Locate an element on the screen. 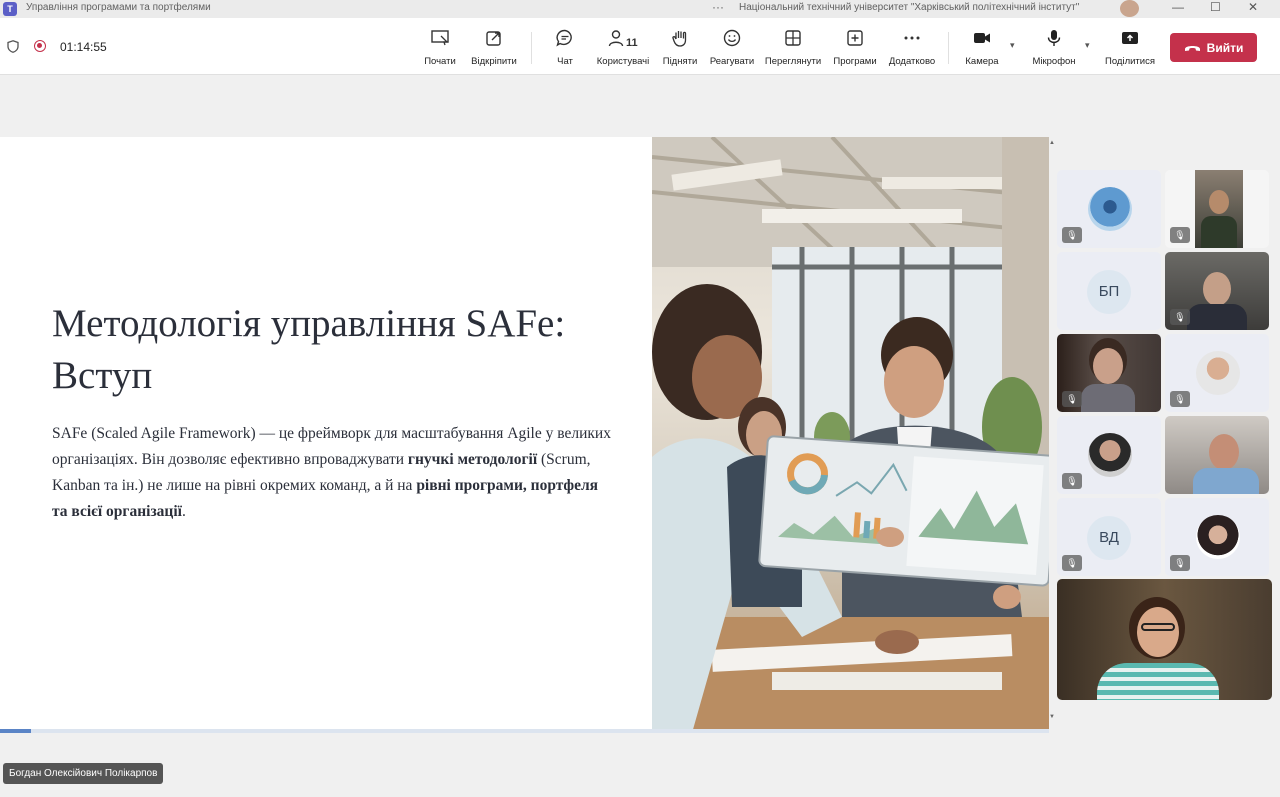  chat-button: Чат is located at coordinates (565, 48).